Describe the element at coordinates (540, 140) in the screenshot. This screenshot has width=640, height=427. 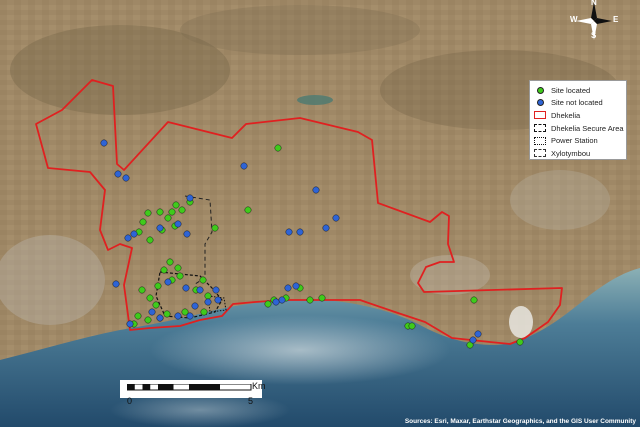
I see `dashdot-outline-icon` at that location.